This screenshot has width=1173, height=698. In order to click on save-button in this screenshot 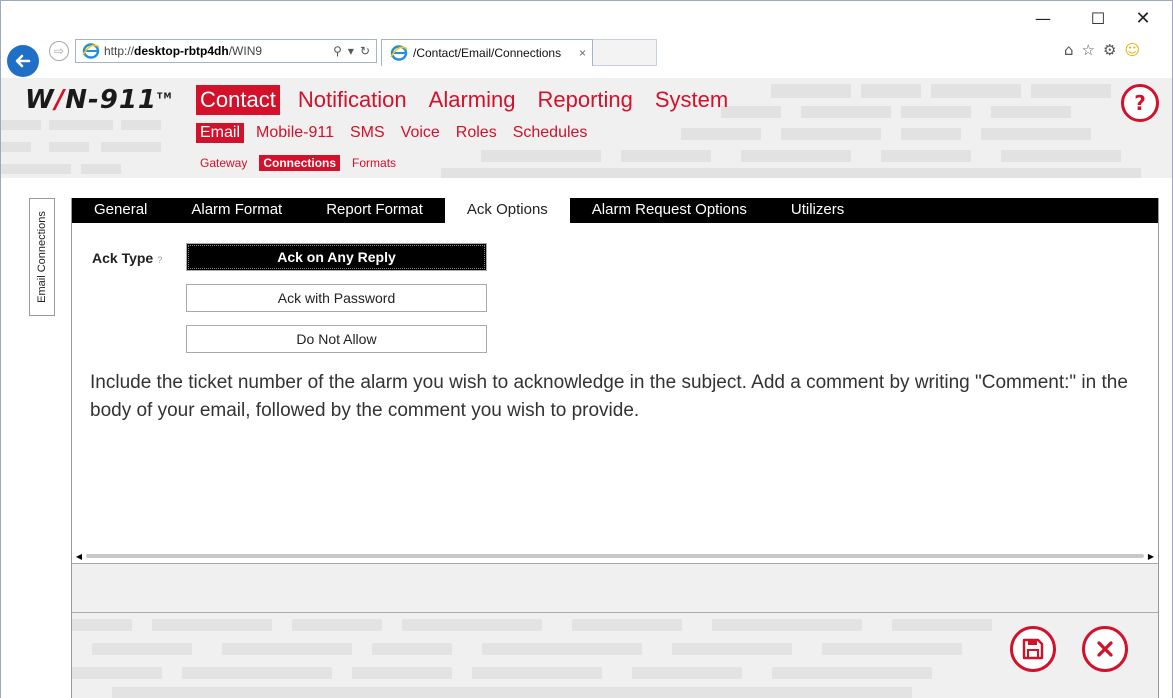, I will do `click(1033, 649)`.